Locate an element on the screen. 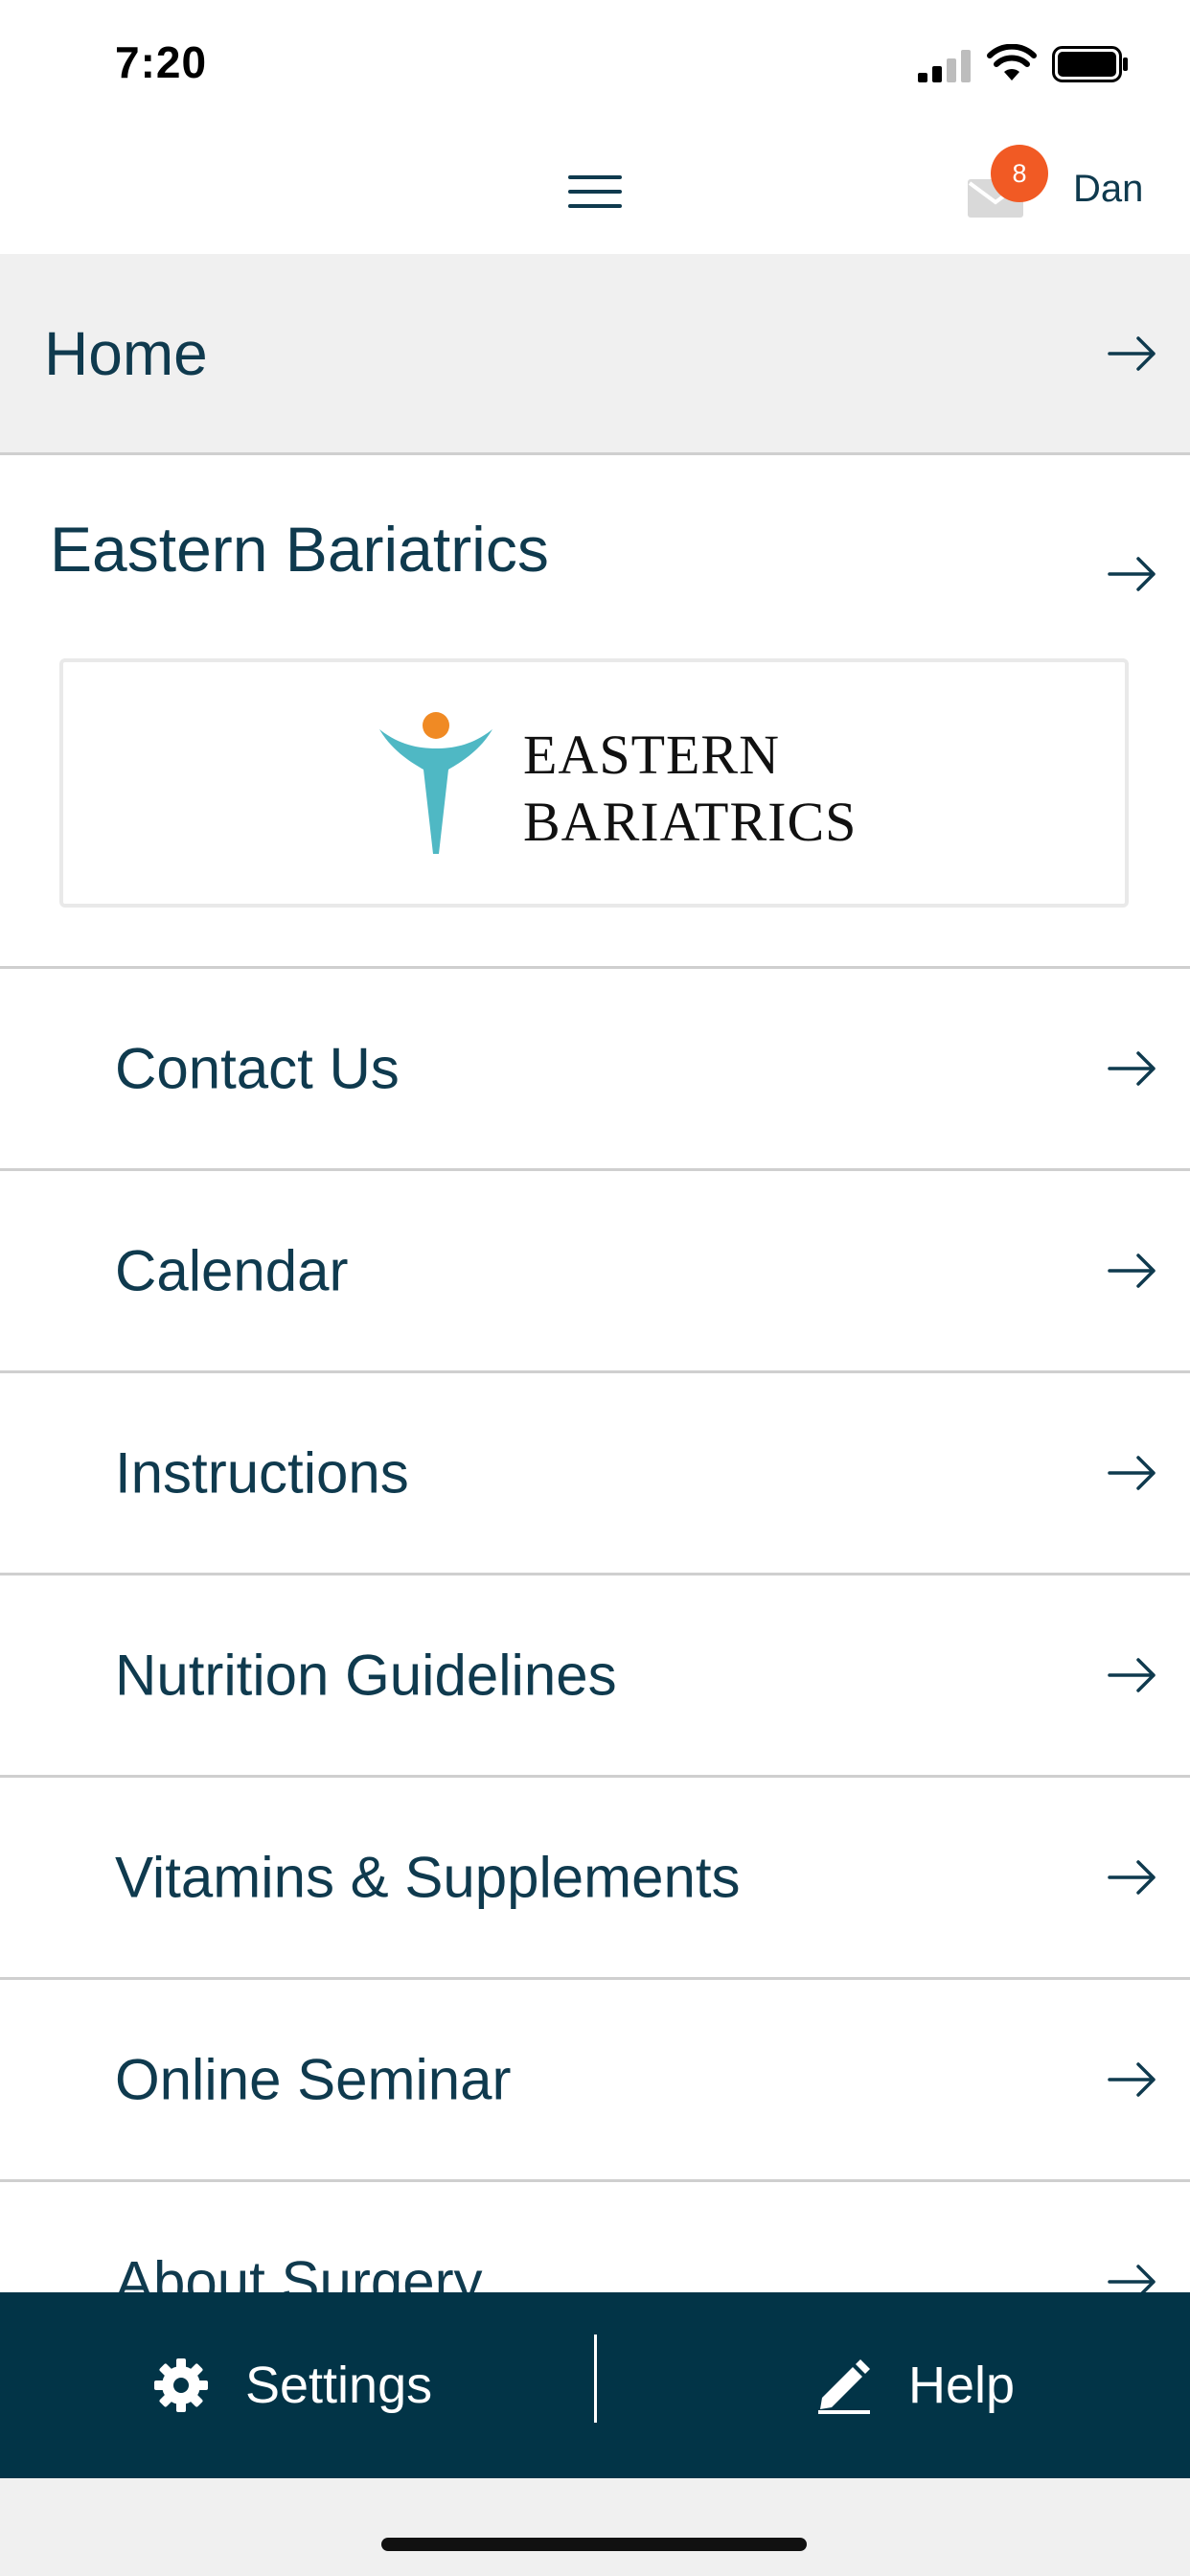  user-name: Dan is located at coordinates (1108, 189).